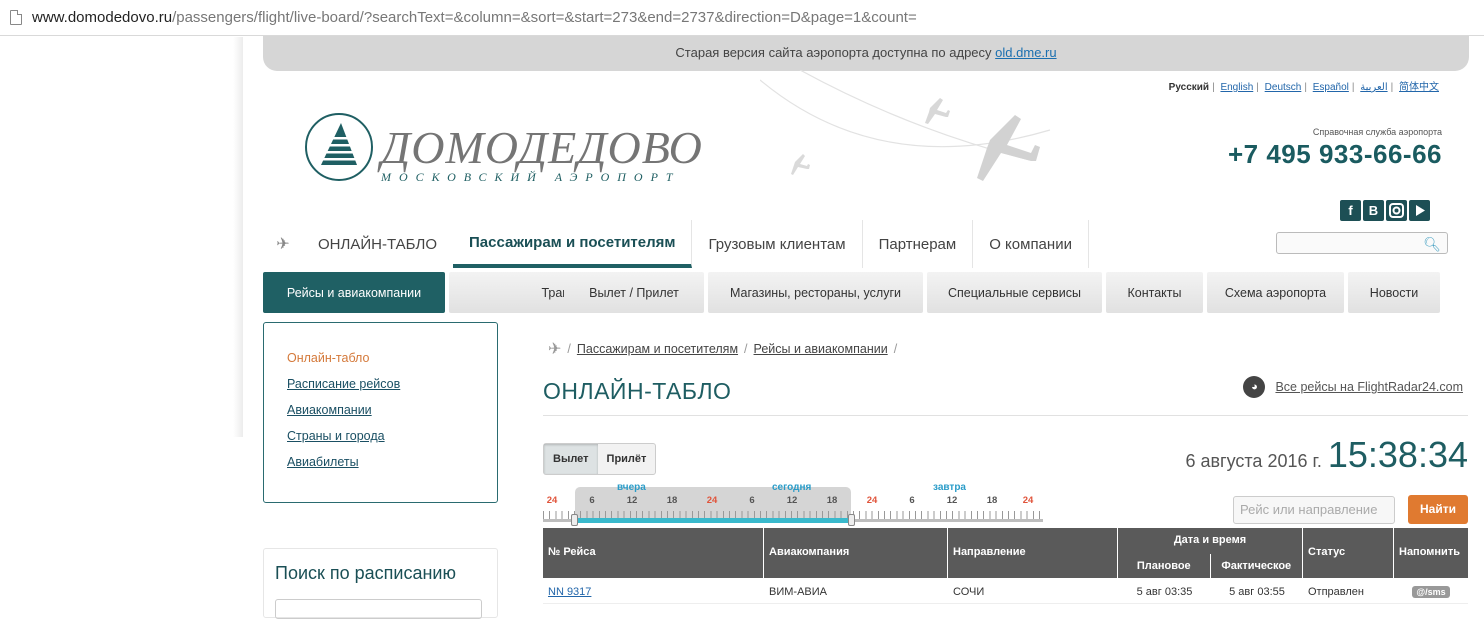 The width and height of the screenshot is (1484, 619). I want to click on day-label-today: сегодня, so click(792, 487).